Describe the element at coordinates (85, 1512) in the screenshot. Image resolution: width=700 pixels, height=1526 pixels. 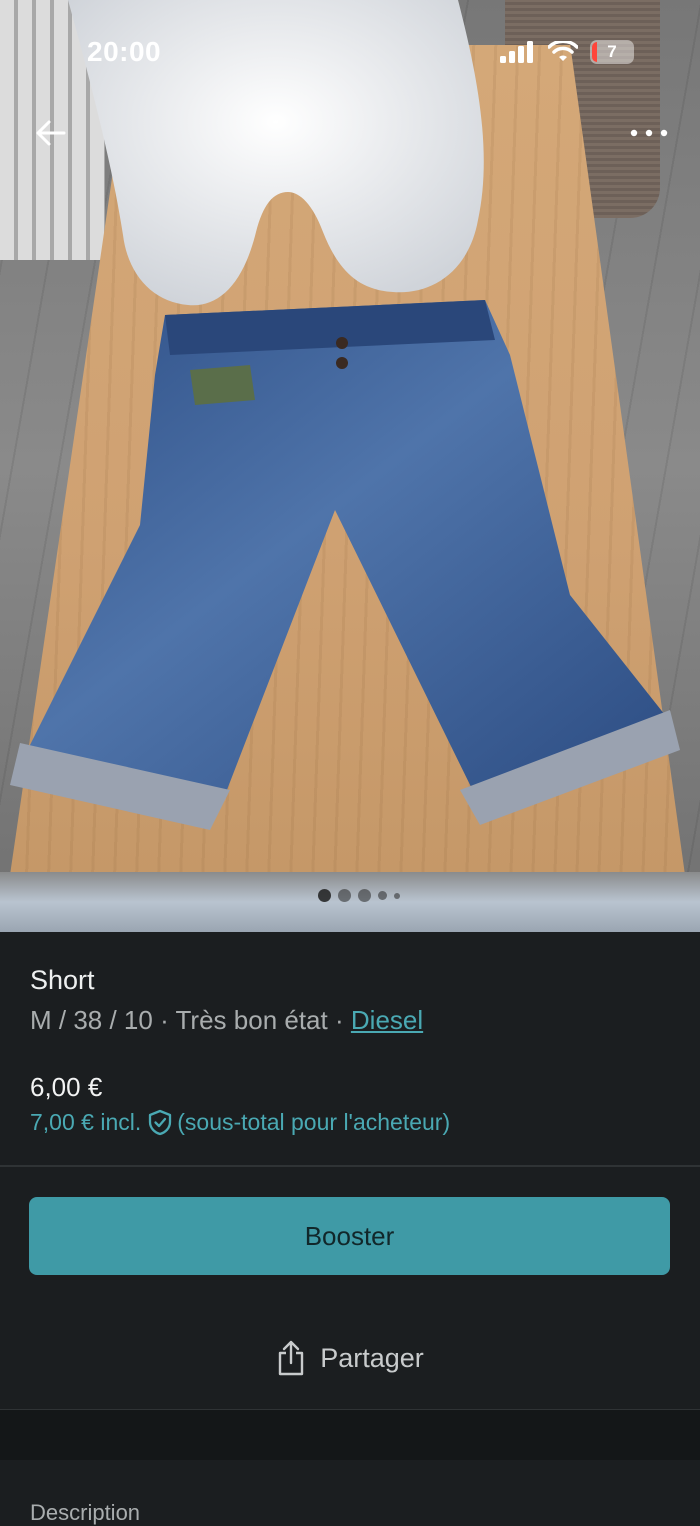
I see `description-heading: Description` at that location.